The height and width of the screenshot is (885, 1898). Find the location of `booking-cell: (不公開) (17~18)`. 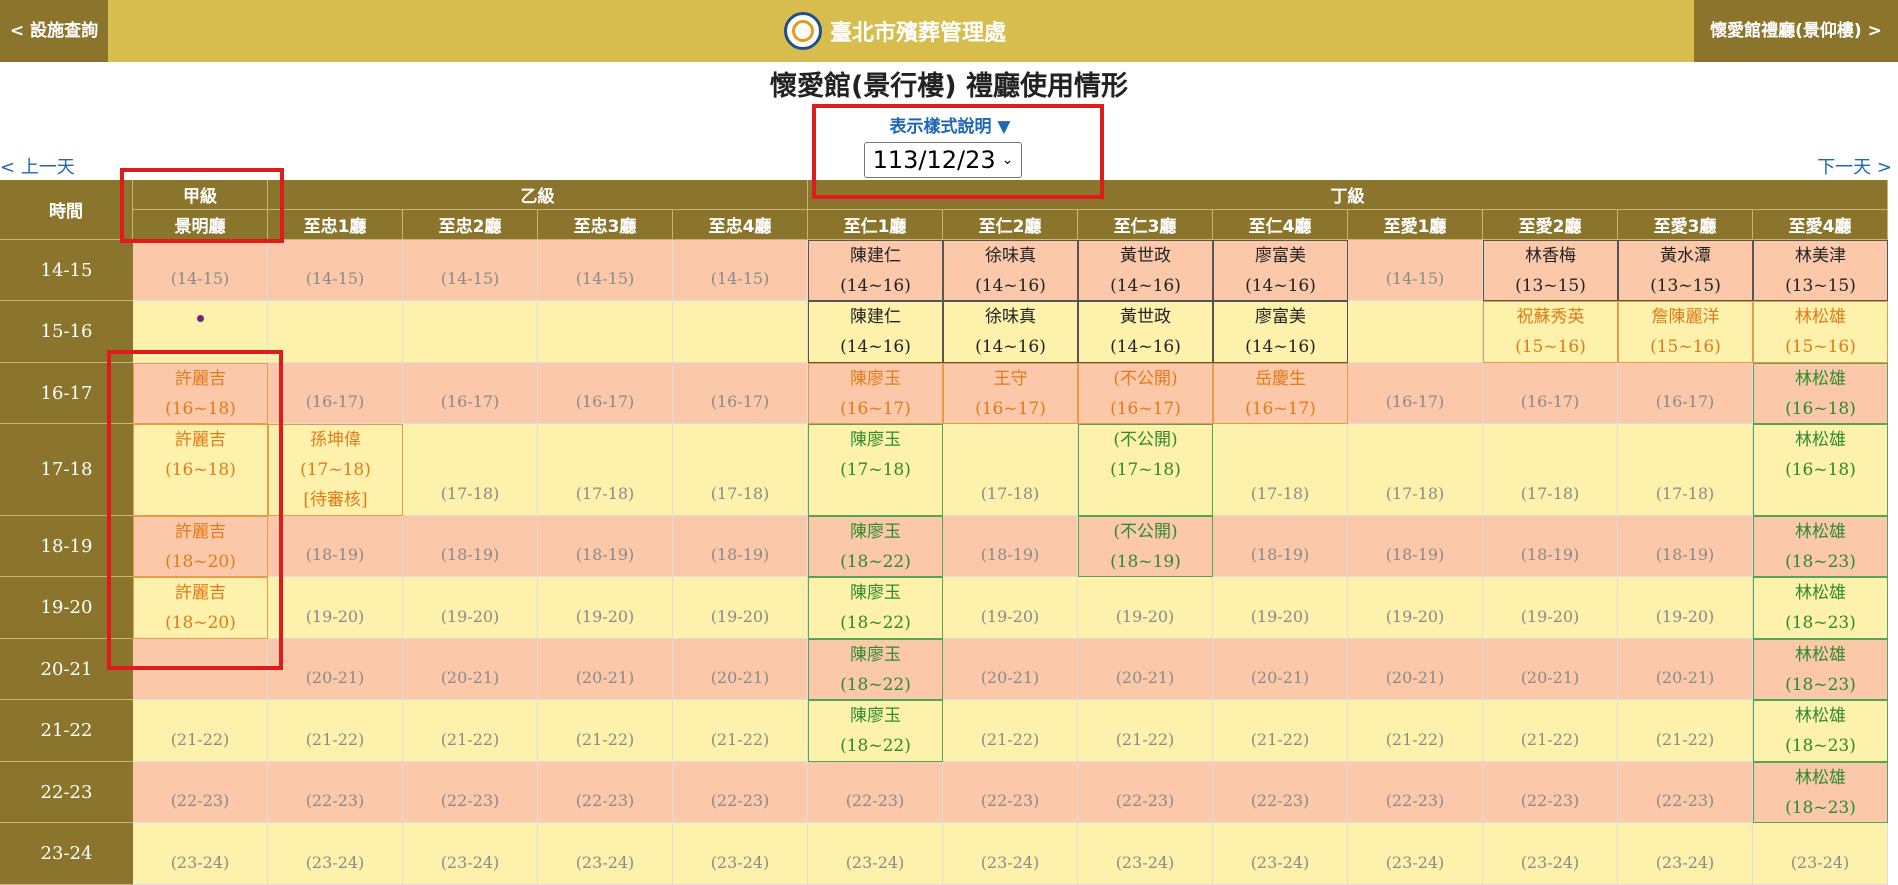

booking-cell: (不公開) (17~18) is located at coordinates (1145, 470).